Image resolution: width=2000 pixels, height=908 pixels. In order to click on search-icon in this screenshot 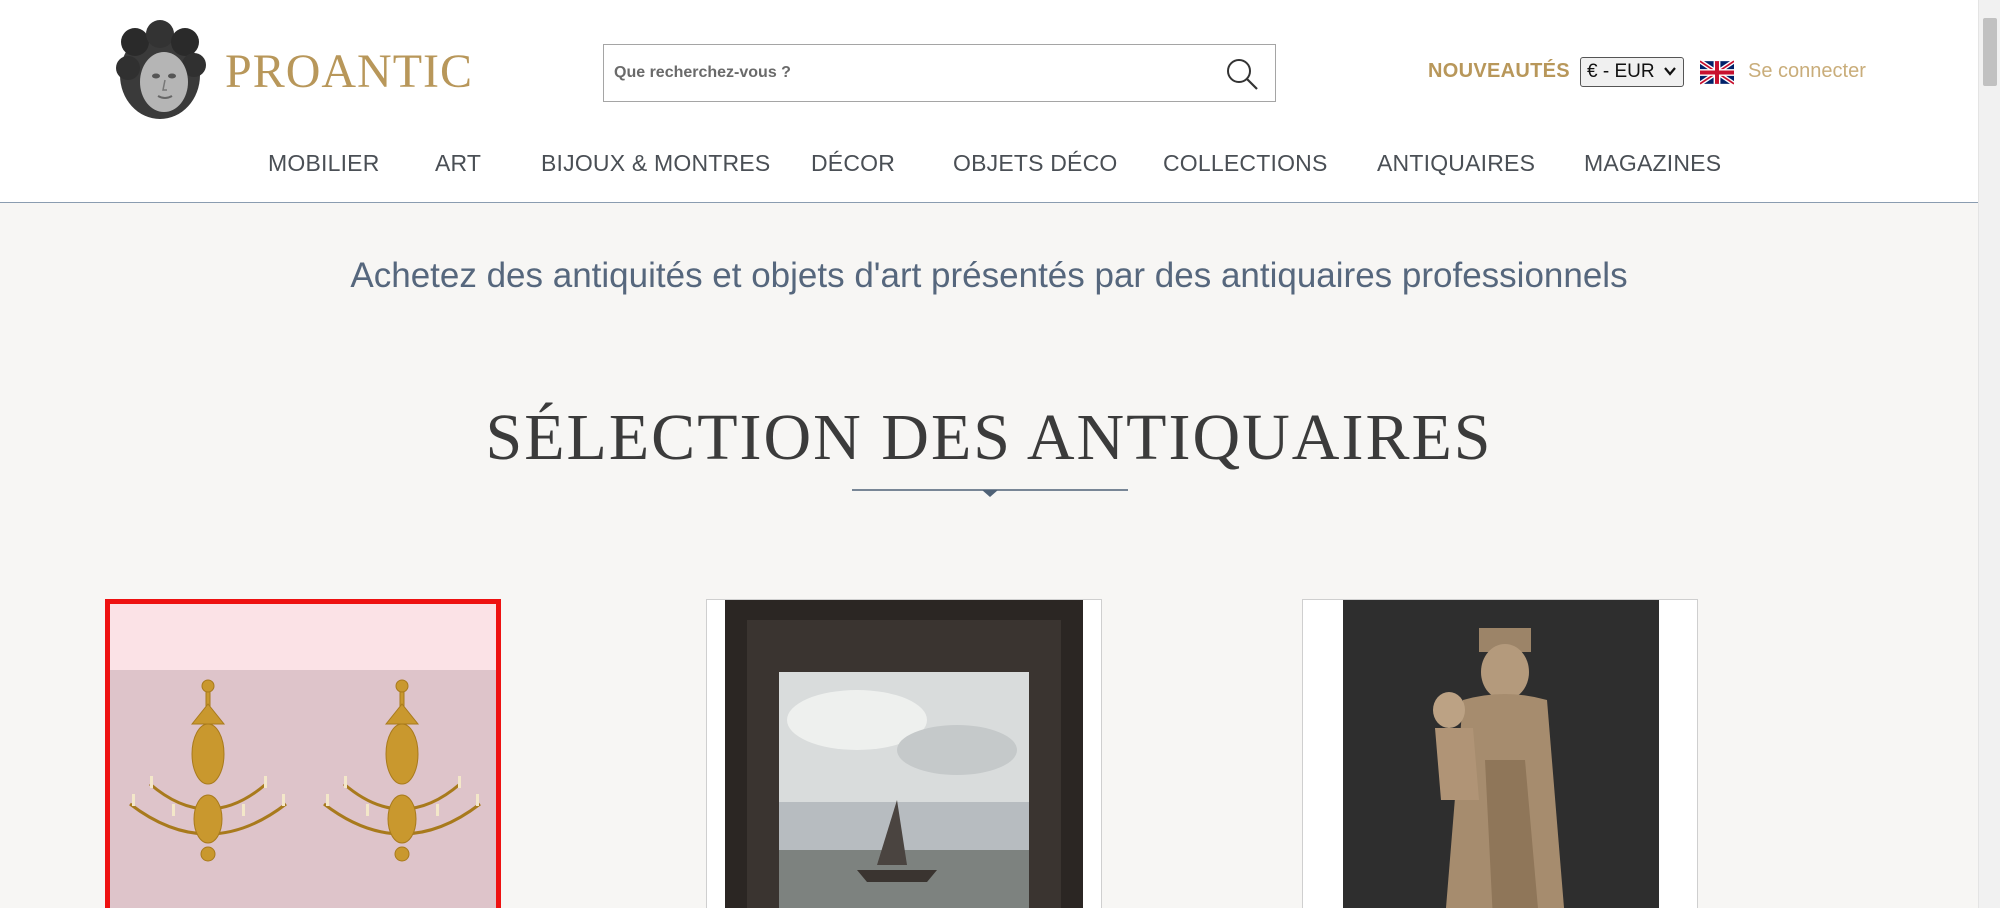, I will do `click(1242, 74)`.